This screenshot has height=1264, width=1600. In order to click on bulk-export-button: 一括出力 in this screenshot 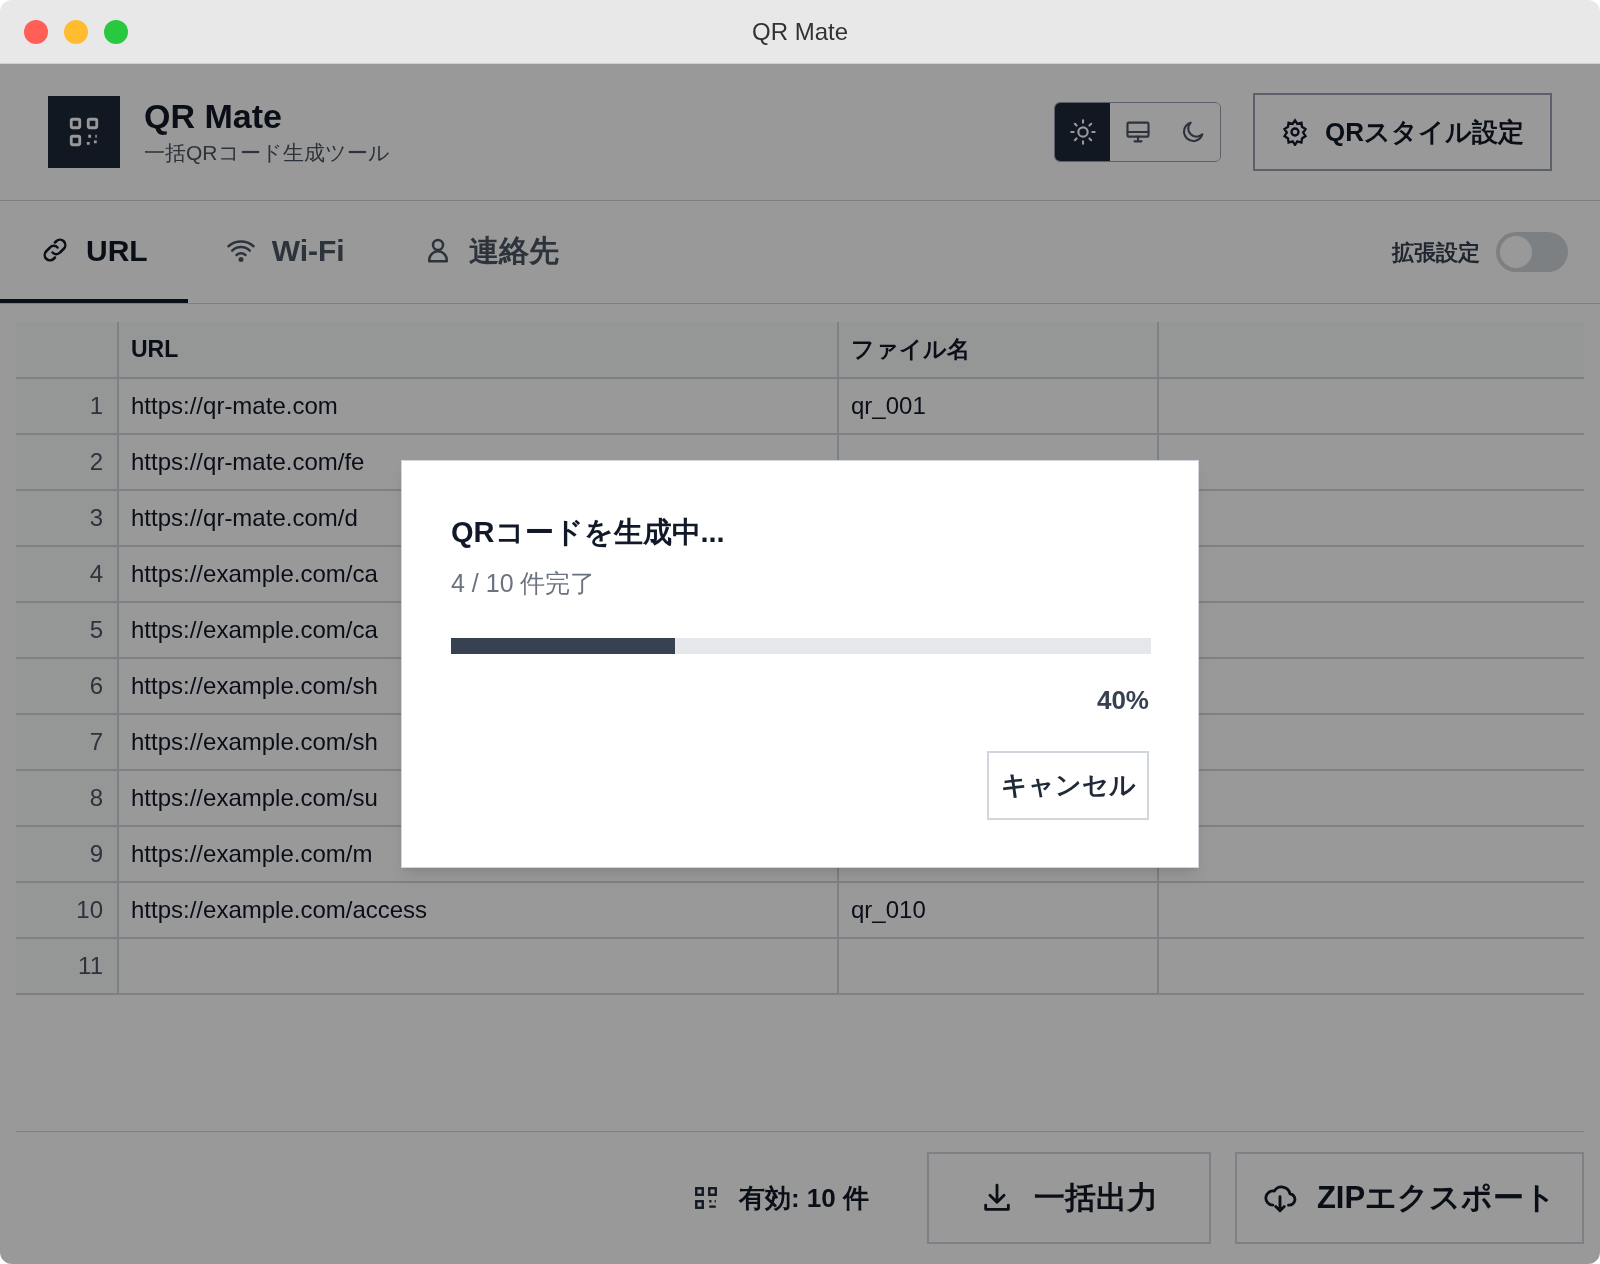, I will do `click(1069, 1198)`.